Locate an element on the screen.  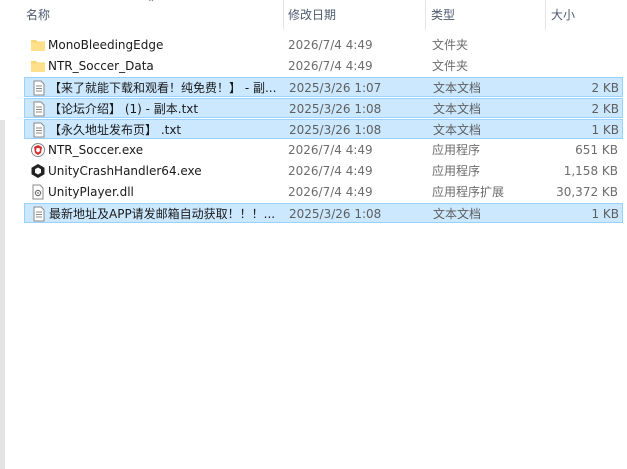
column-header-date: 修改日期 is located at coordinates (354, 15).